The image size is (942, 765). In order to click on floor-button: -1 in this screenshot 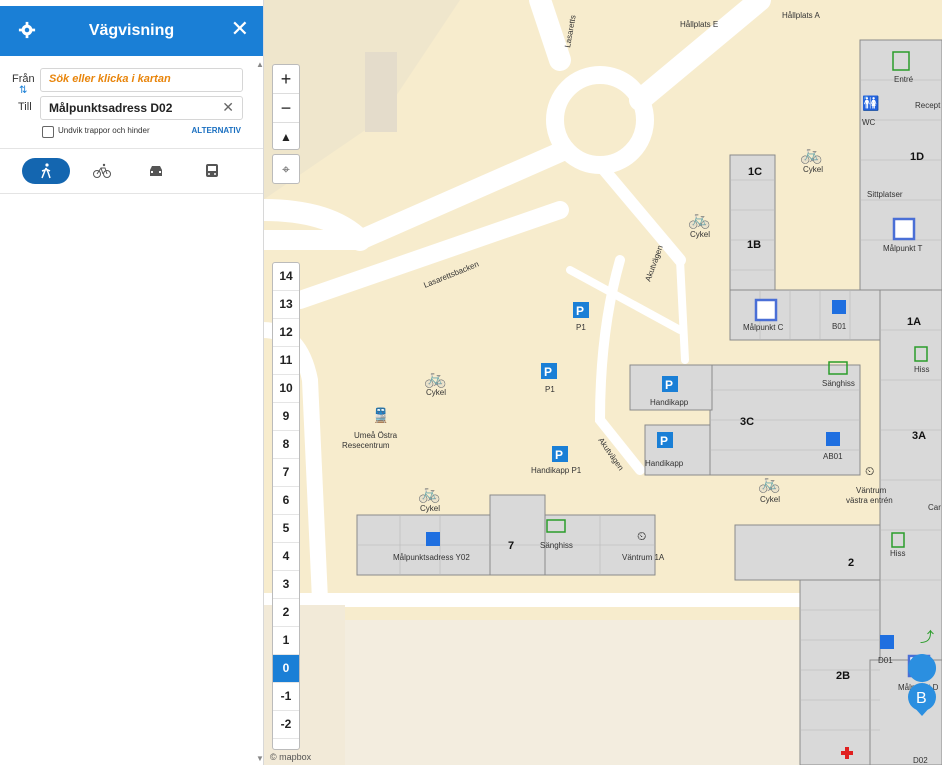, I will do `click(286, 697)`.